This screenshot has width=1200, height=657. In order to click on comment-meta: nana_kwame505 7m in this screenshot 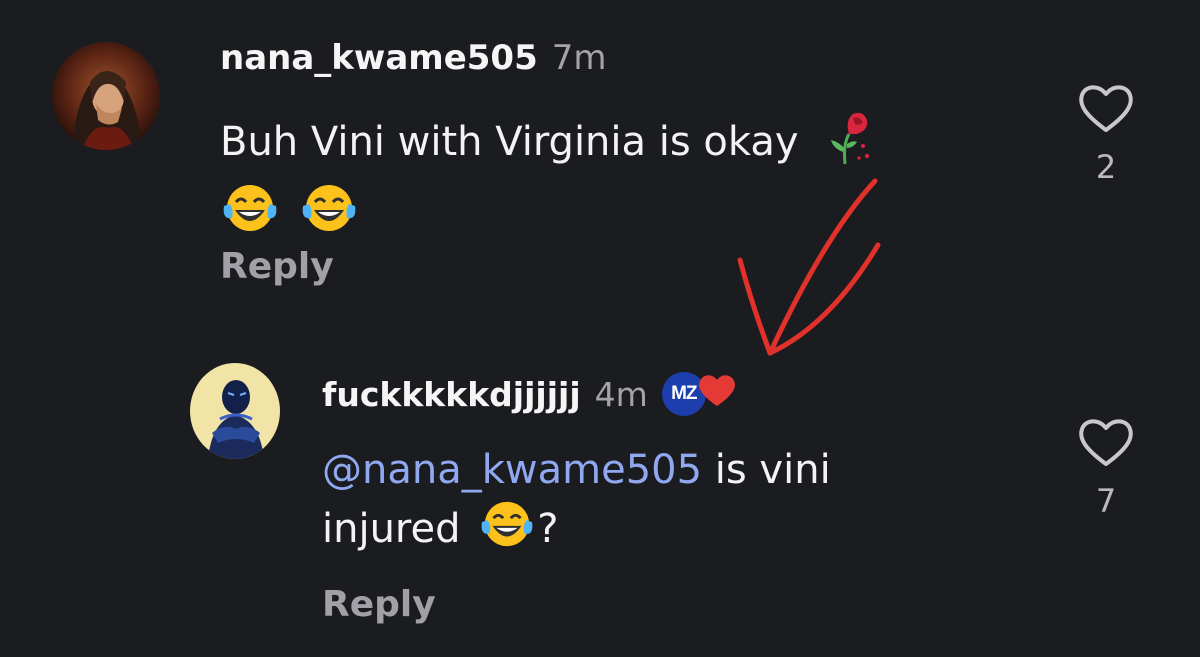, I will do `click(413, 58)`.